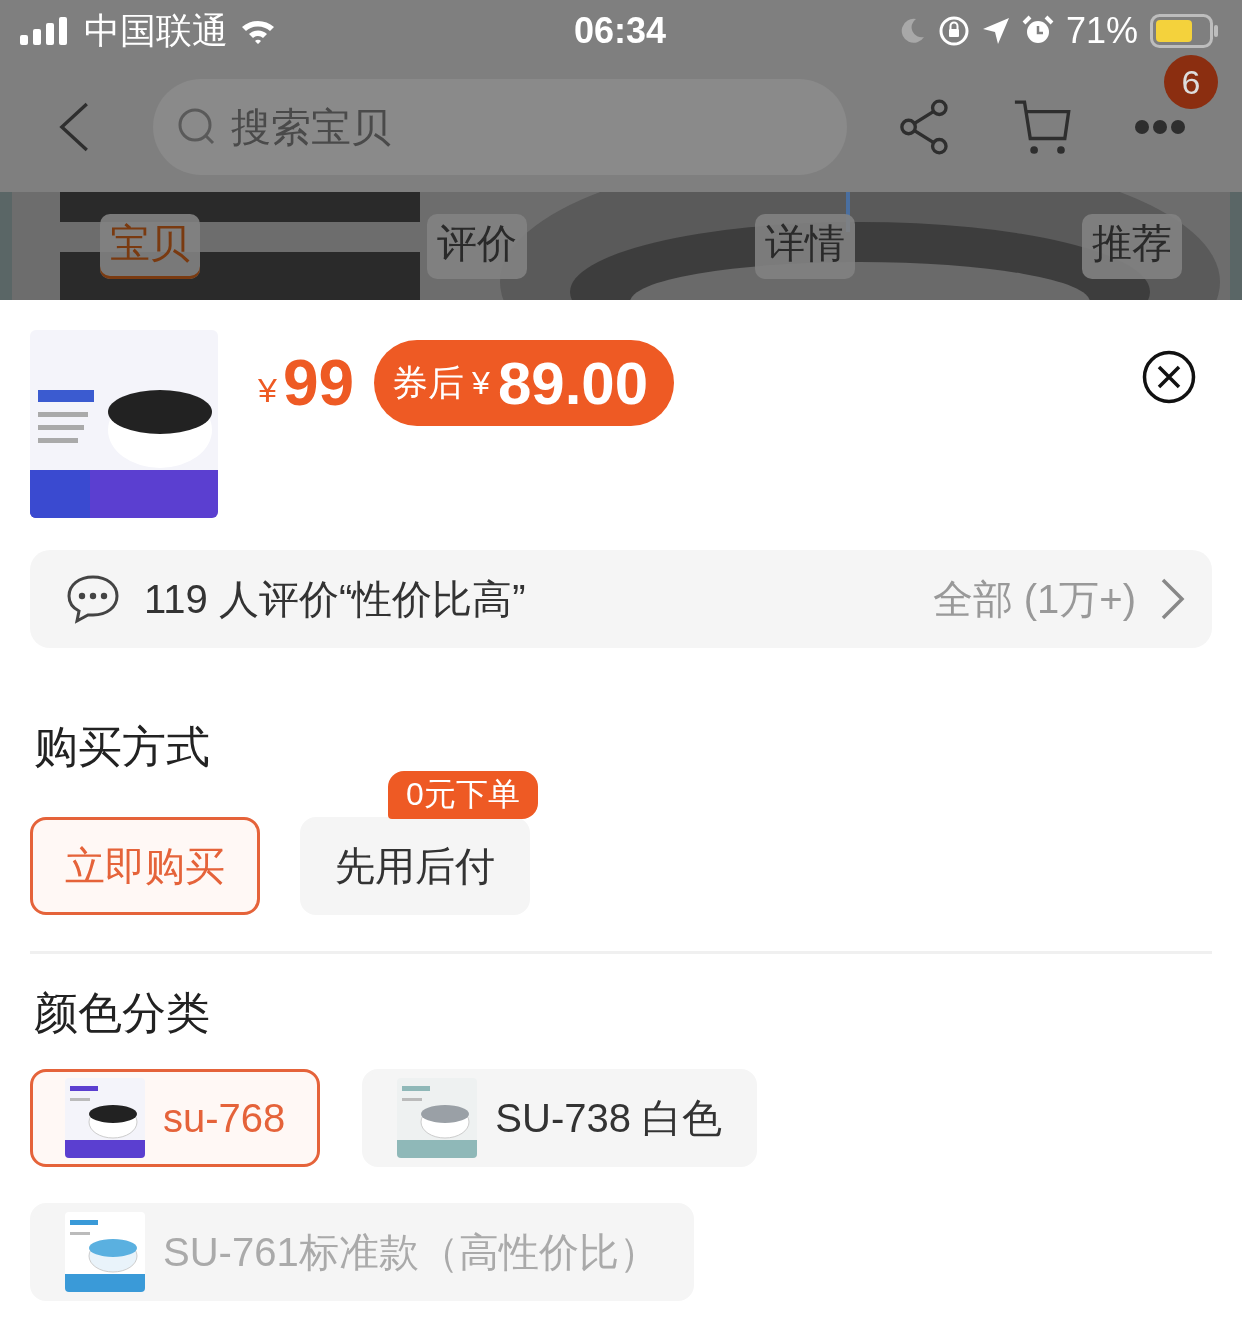  What do you see at coordinates (150, 246) in the screenshot?
I see `tab: 宝贝` at bounding box center [150, 246].